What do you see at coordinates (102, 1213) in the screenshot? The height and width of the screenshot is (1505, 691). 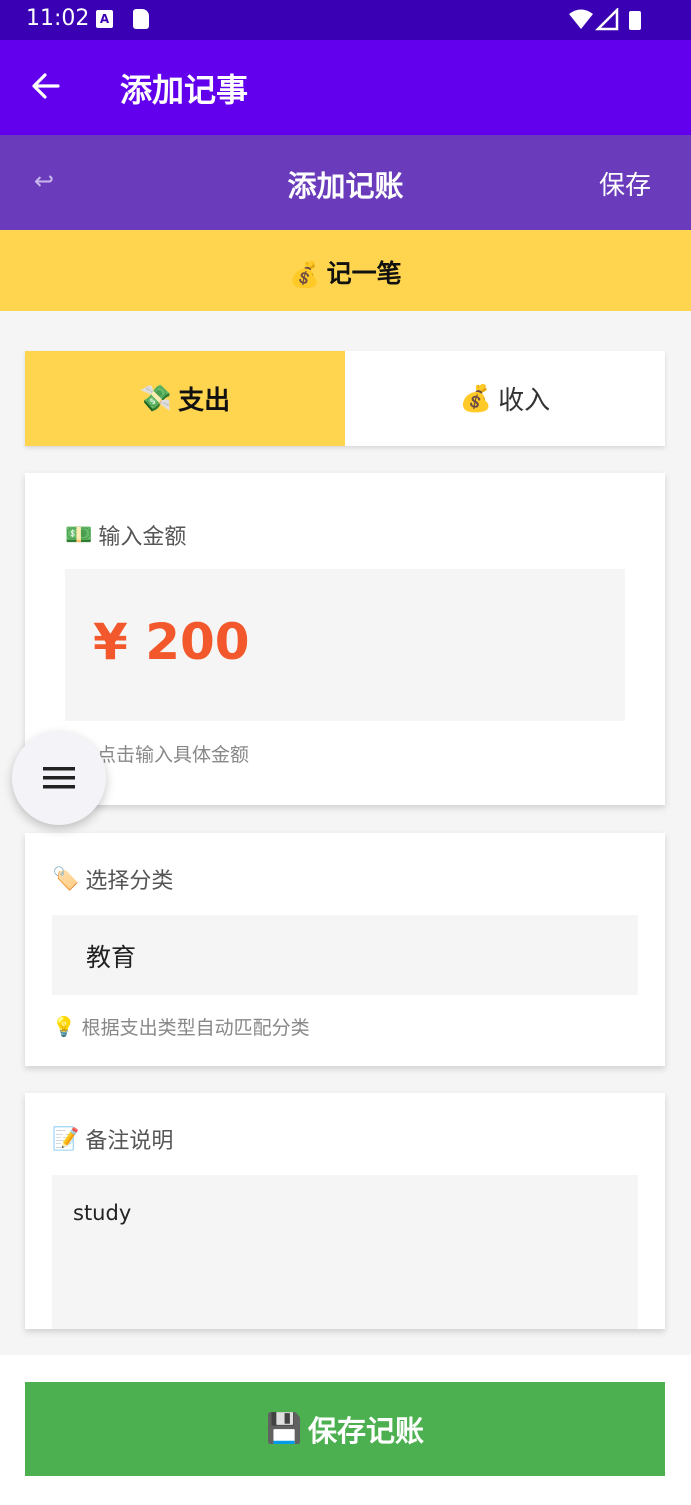 I see `note-value: study` at bounding box center [102, 1213].